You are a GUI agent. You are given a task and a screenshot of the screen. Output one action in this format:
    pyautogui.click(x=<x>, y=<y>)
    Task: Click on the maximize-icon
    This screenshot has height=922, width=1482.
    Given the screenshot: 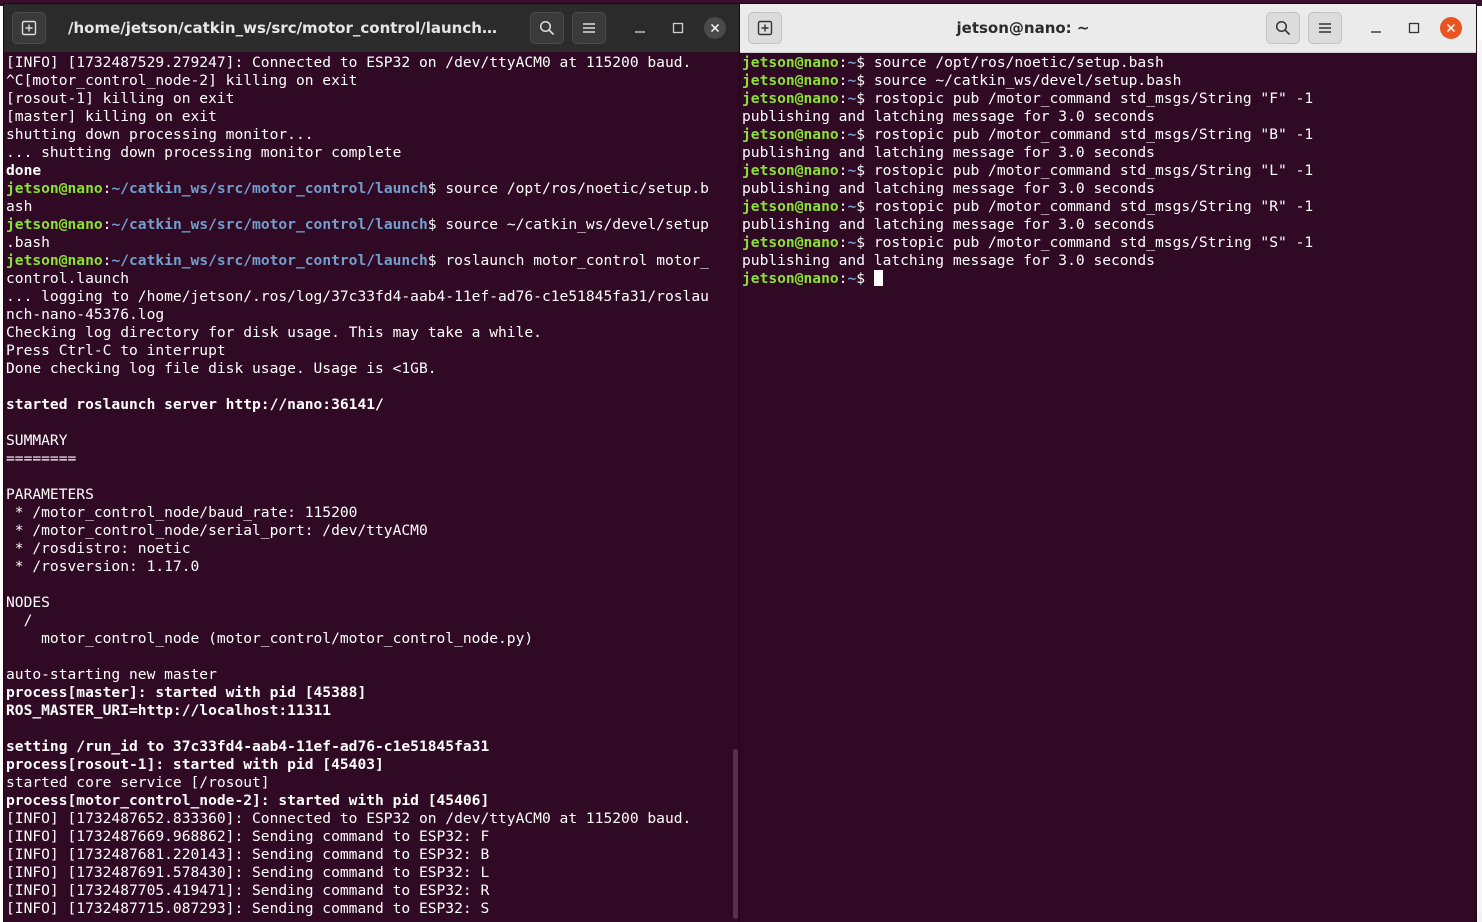 What is the action you would take?
    pyautogui.click(x=1414, y=28)
    